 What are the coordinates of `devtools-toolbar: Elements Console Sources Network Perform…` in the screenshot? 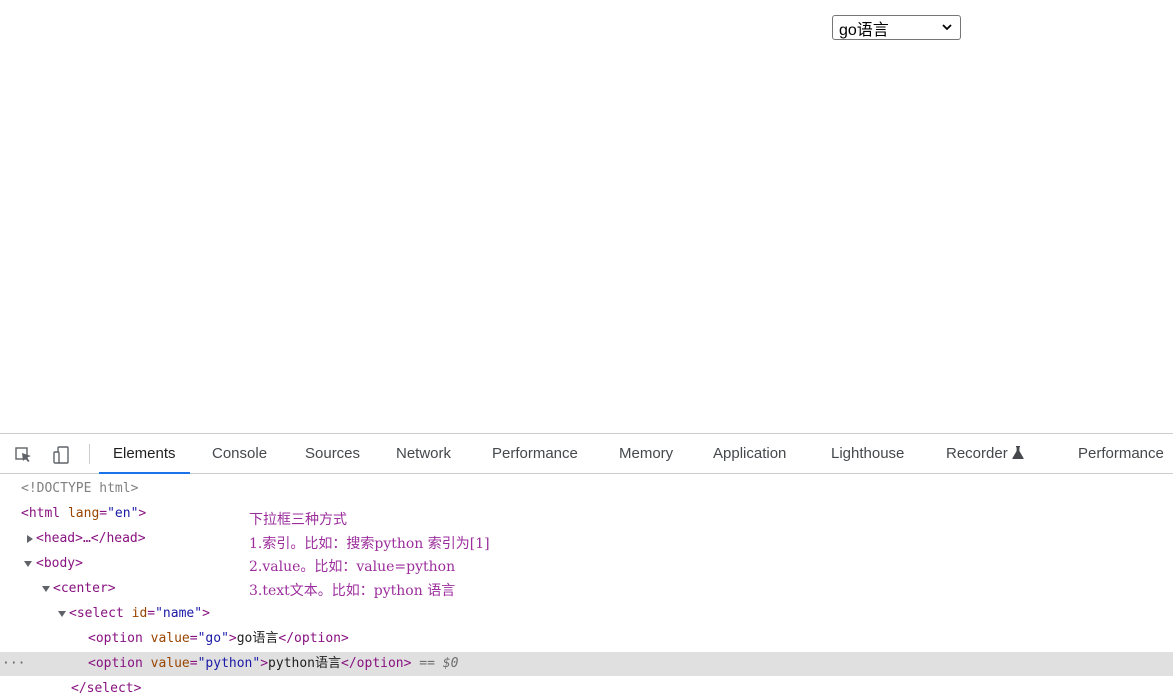 It's located at (586, 454).